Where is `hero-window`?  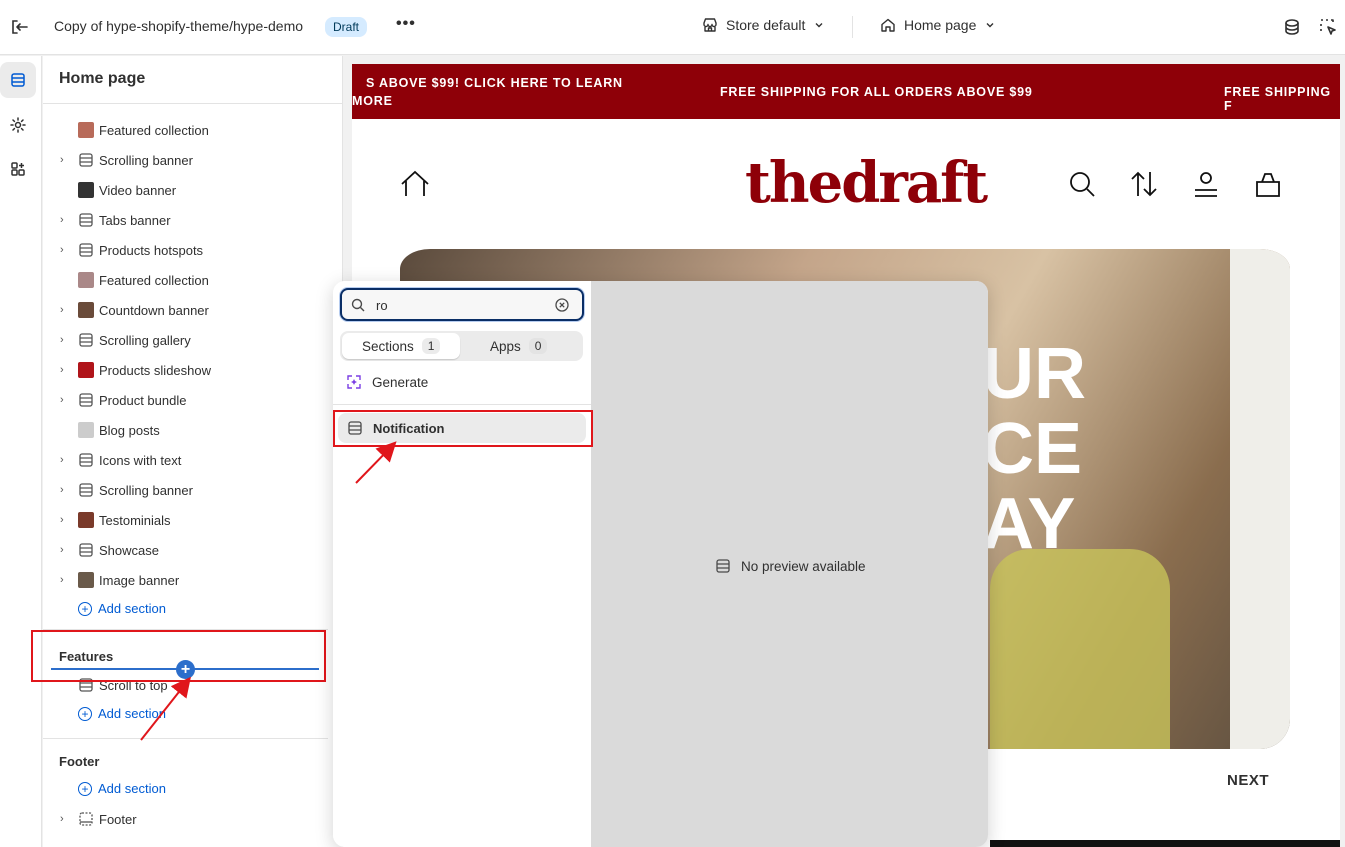 hero-window is located at coordinates (1260, 499).